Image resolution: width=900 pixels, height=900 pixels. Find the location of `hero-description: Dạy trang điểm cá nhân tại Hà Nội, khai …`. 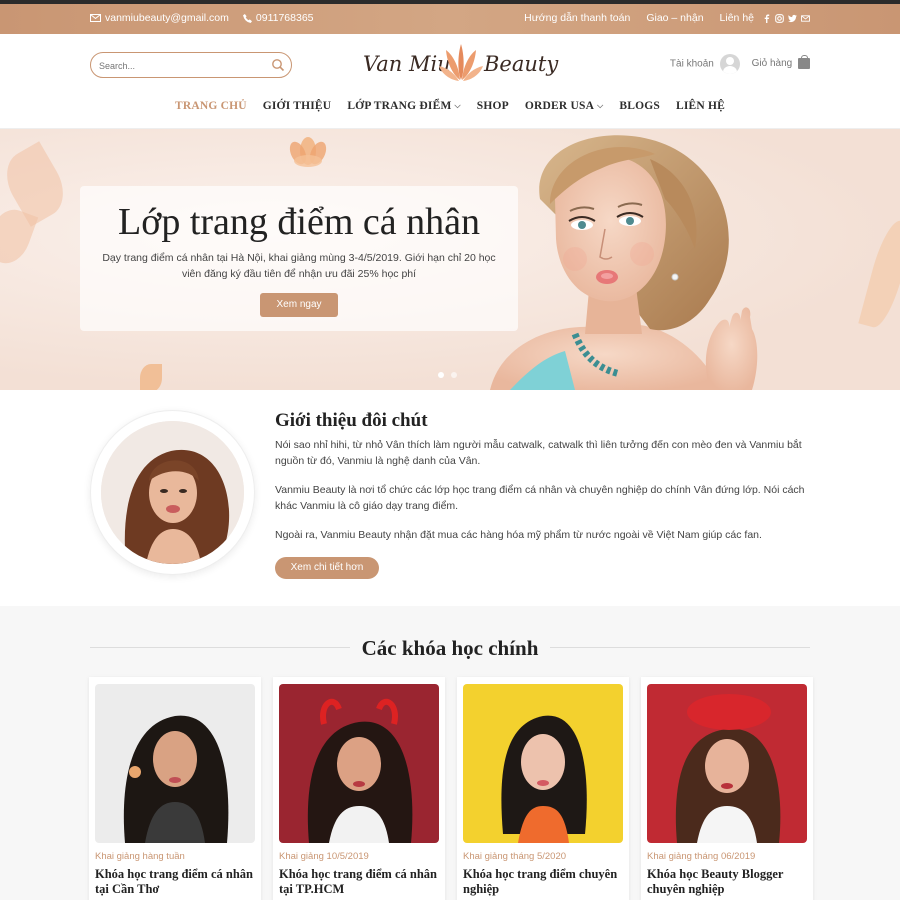

hero-description: Dạy trang điểm cá nhân tại Hà Nội, khai … is located at coordinates (299, 266).